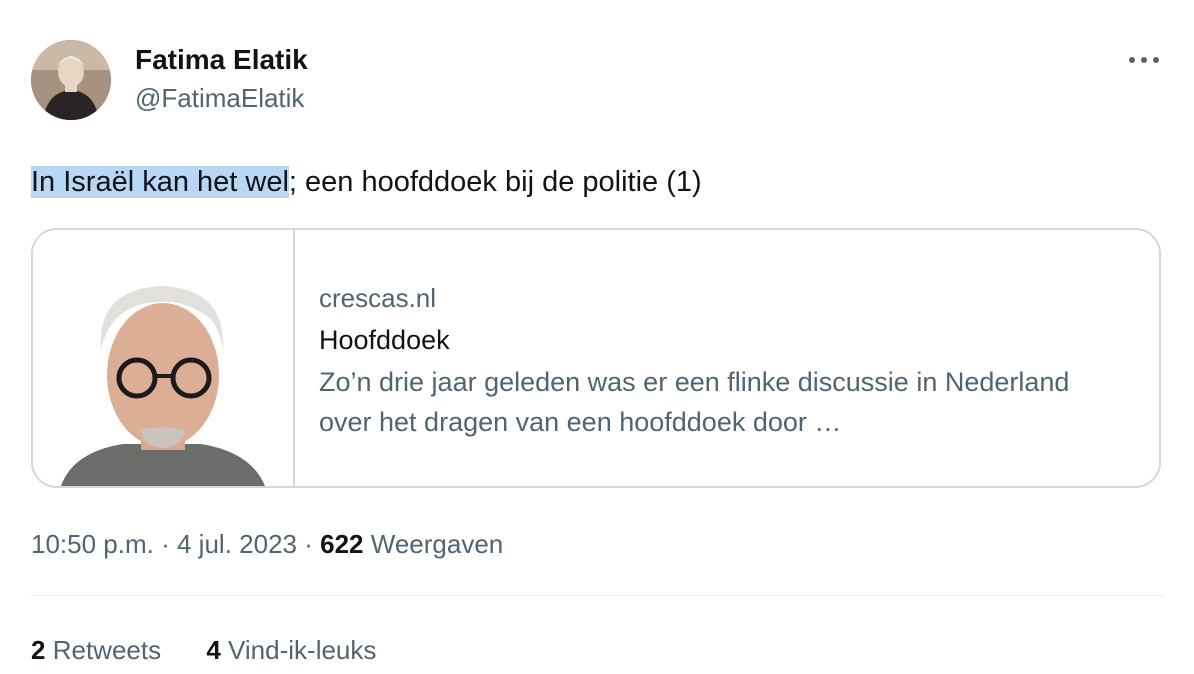  I want to click on more-options-icon, so click(1144, 60).